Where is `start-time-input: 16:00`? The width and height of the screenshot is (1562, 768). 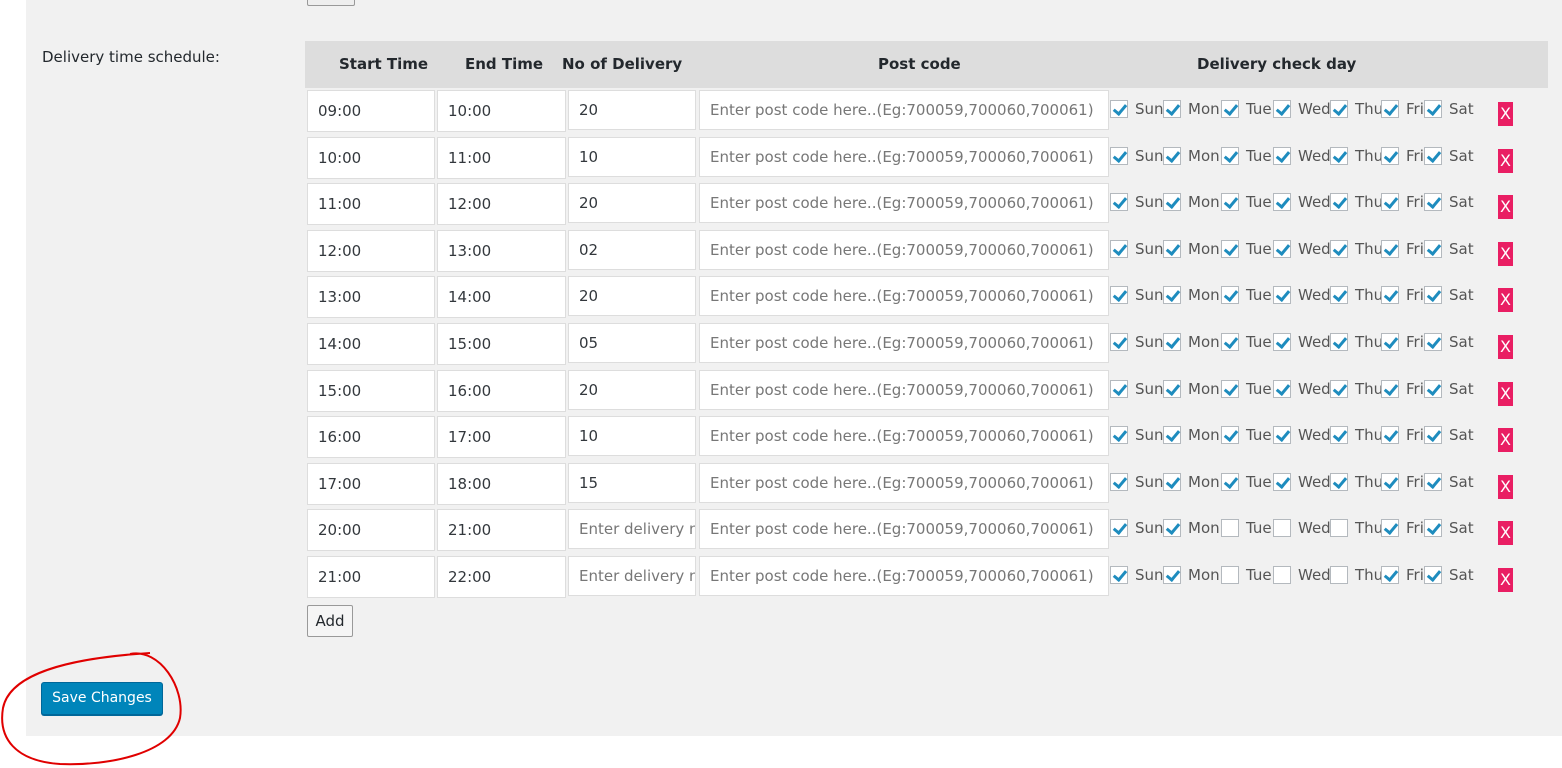 start-time-input: 16:00 is located at coordinates (371, 437).